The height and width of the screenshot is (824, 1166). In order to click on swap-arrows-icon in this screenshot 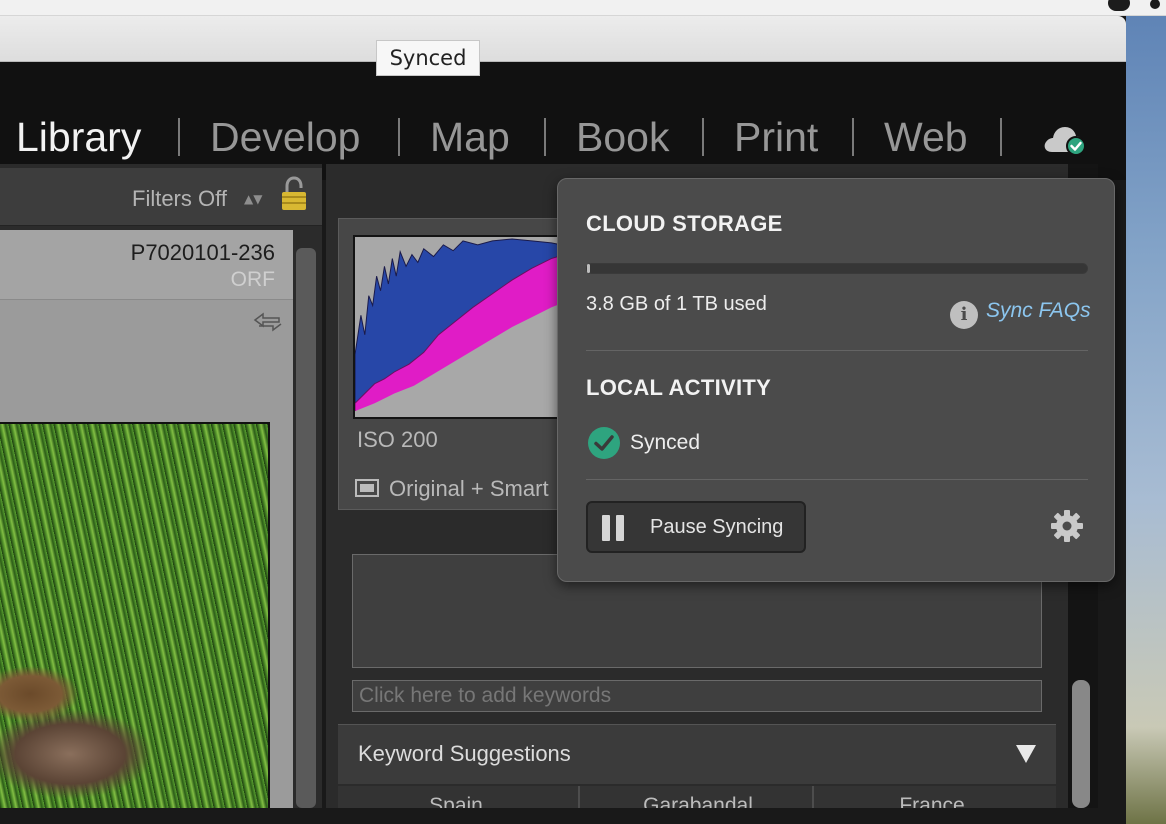, I will do `click(268, 322)`.